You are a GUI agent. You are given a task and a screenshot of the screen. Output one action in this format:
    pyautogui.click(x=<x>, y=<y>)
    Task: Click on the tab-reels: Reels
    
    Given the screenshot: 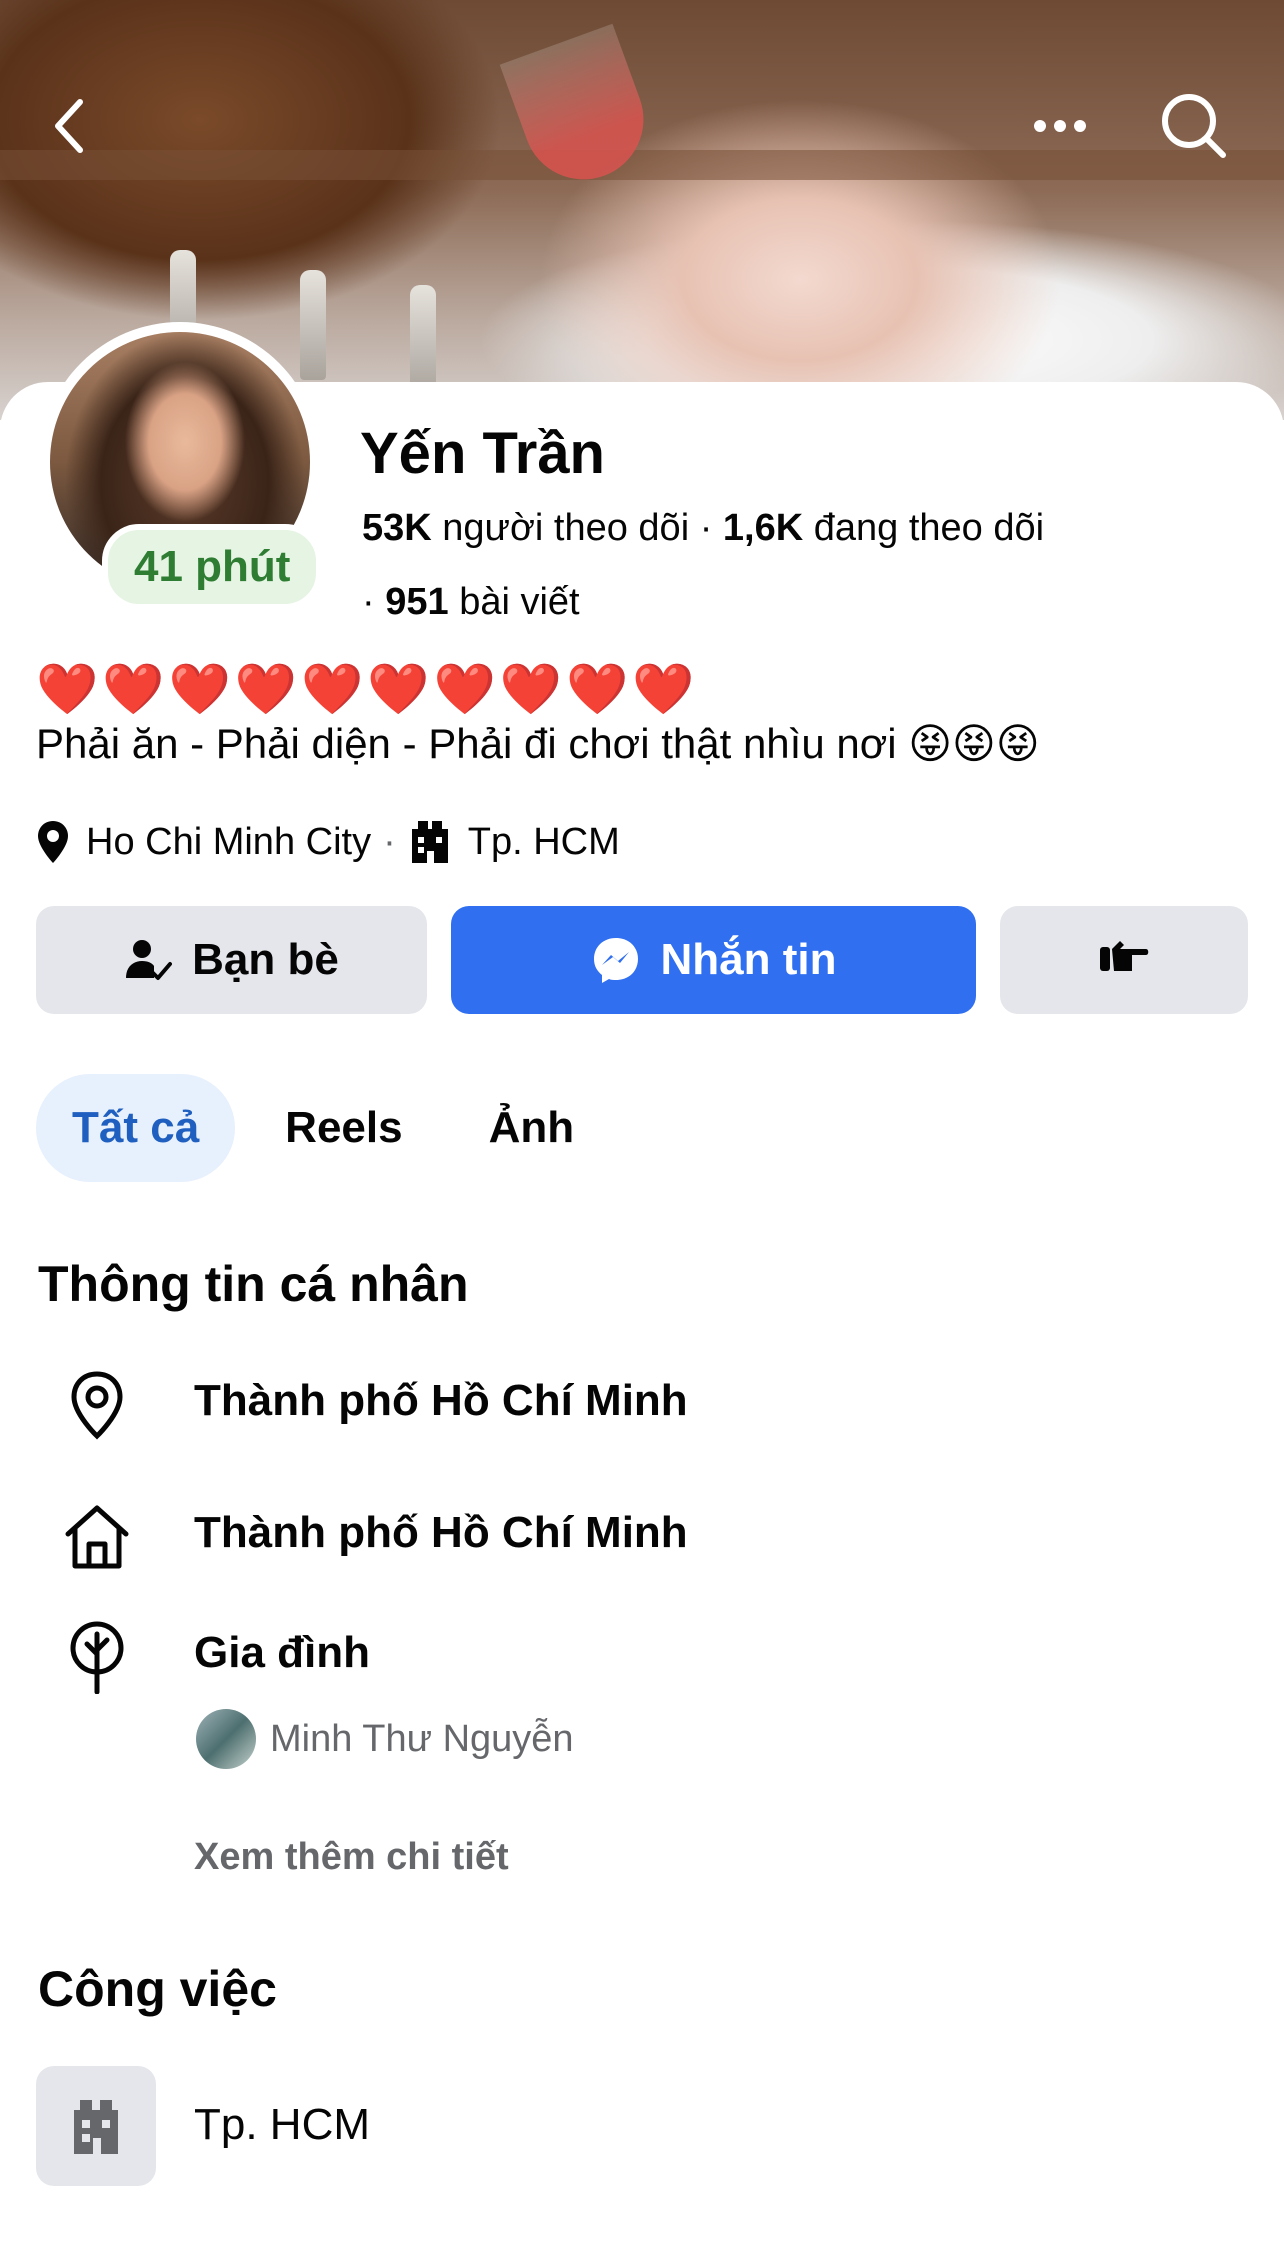 What is the action you would take?
    pyautogui.click(x=343, y=1128)
    